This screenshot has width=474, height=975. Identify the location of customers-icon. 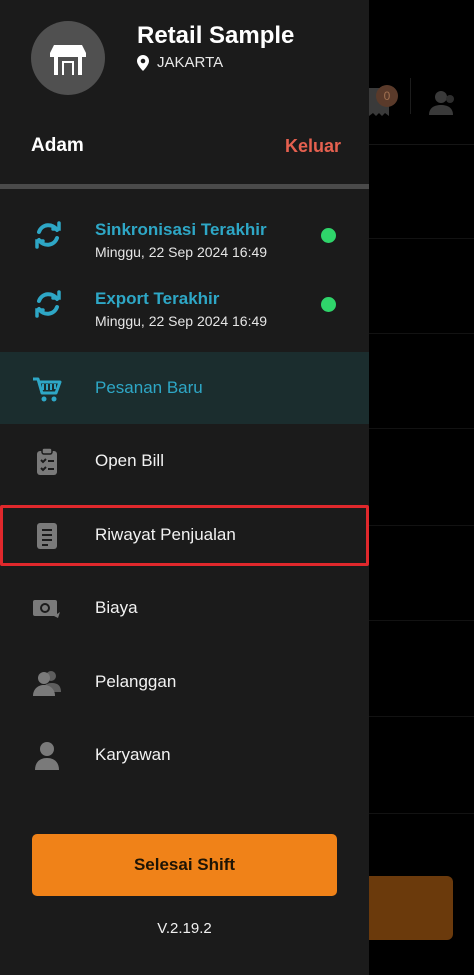
(441, 103).